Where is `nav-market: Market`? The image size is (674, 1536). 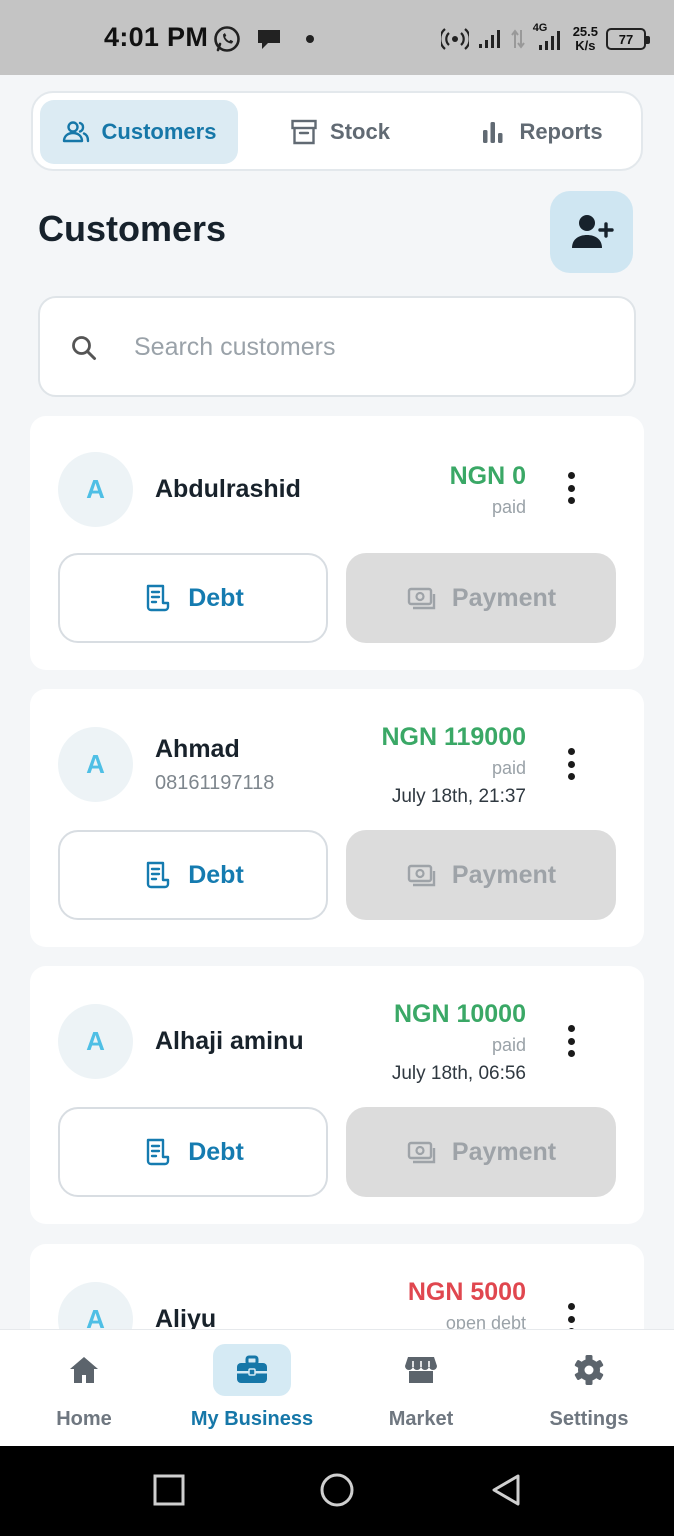
nav-market: Market is located at coordinates (421, 1390).